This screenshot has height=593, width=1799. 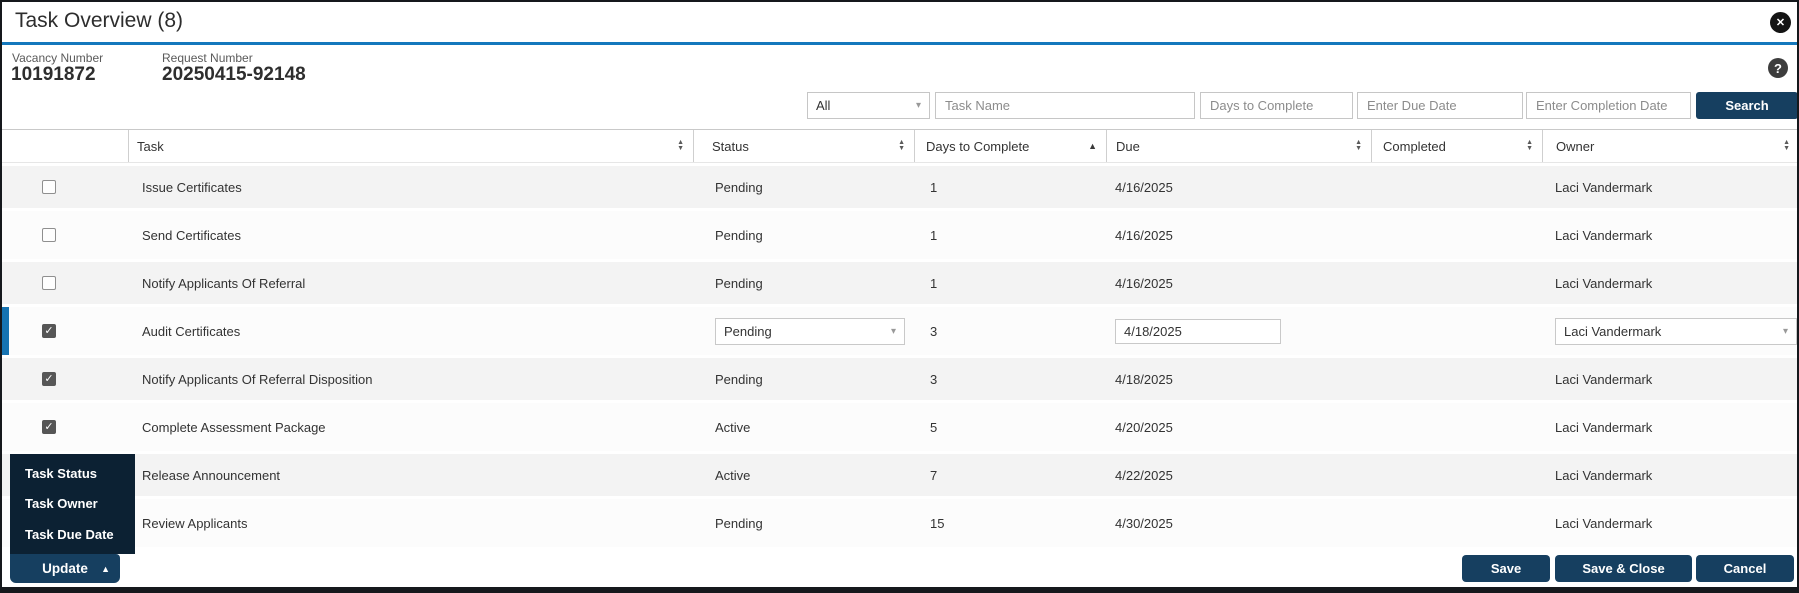 I want to click on column-header-days-to-complete: Days to Complete ▲, so click(x=1010, y=146).